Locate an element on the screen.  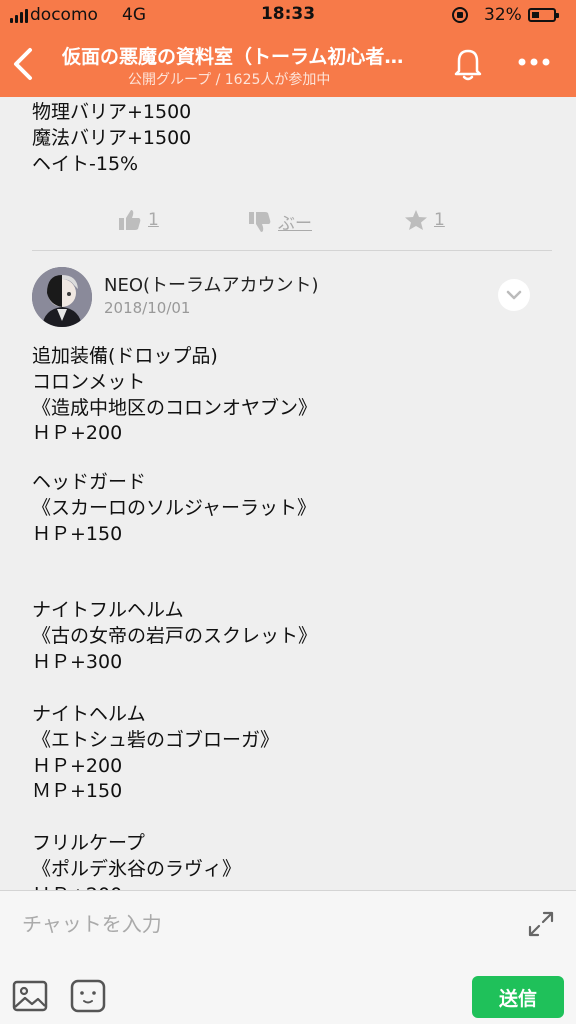
group-subtitle: 公開グループ / 1625人が参加中 is located at coordinates (229, 80).